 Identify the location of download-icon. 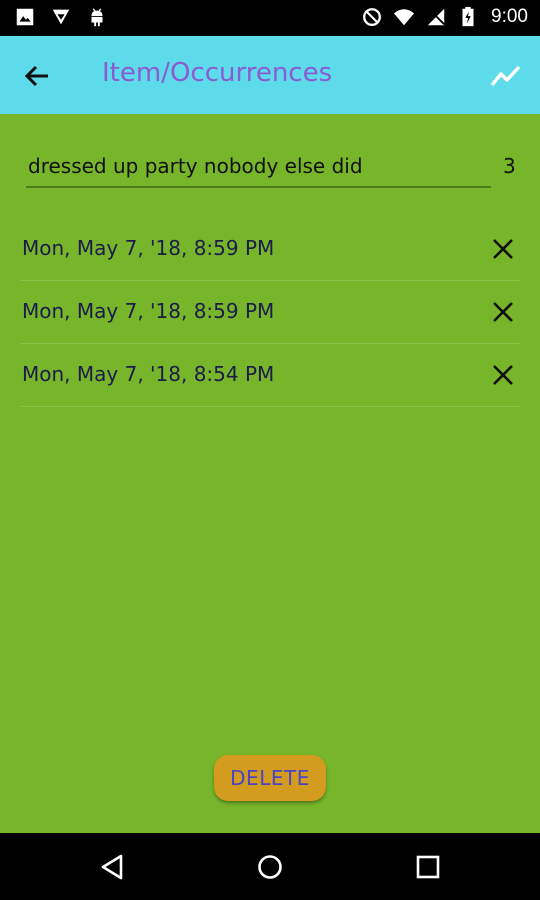
(61, 17).